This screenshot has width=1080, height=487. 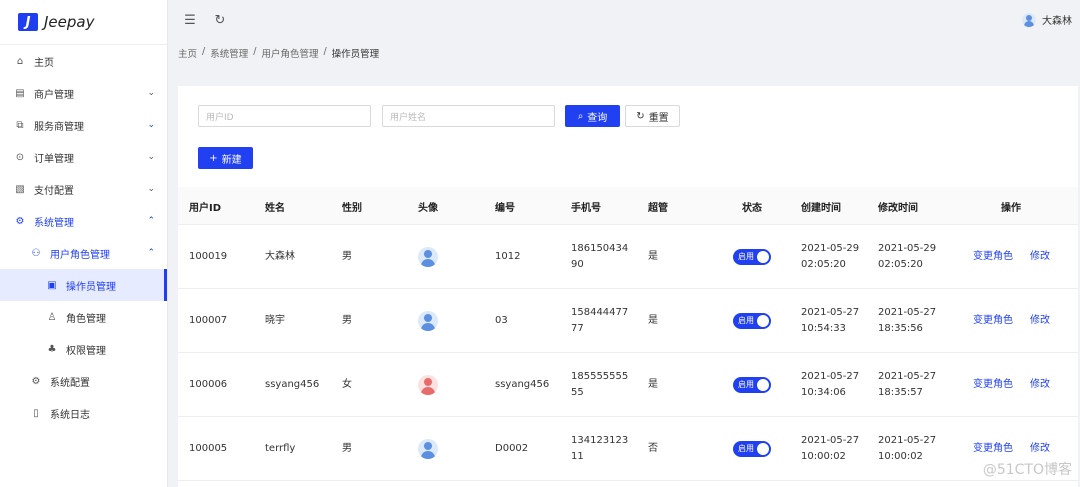 I want to click on create-button: + 新建, so click(x=225, y=158).